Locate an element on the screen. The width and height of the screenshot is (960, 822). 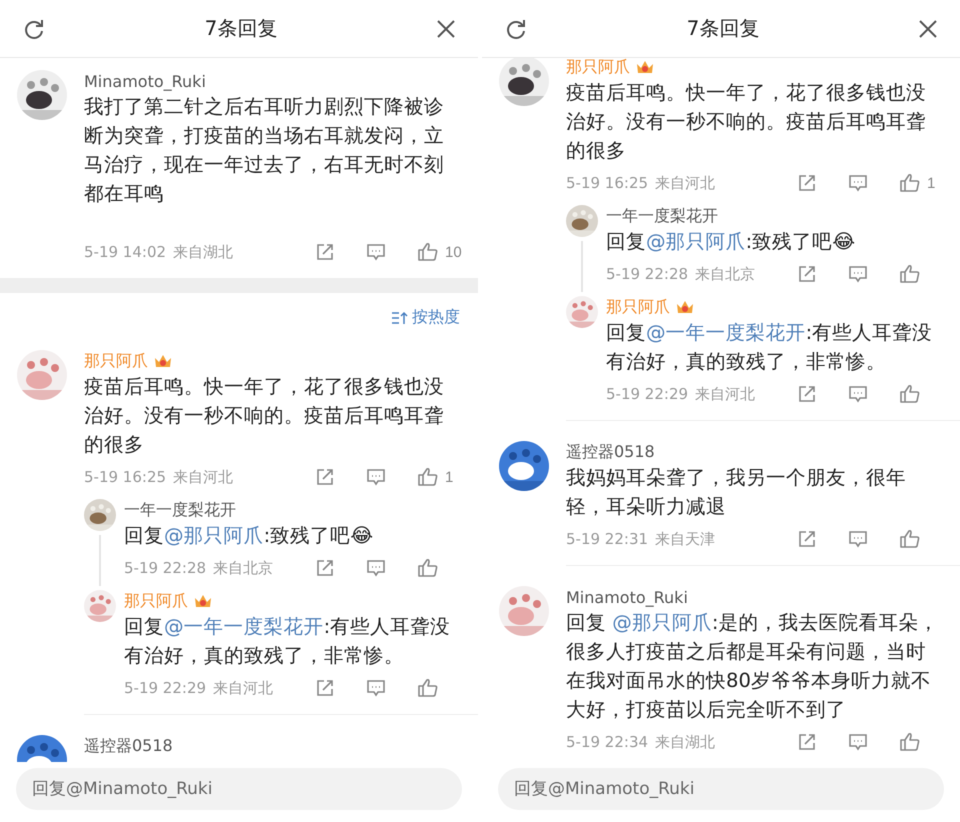
timestamp: 5-19 14:02 is located at coordinates (125, 252).